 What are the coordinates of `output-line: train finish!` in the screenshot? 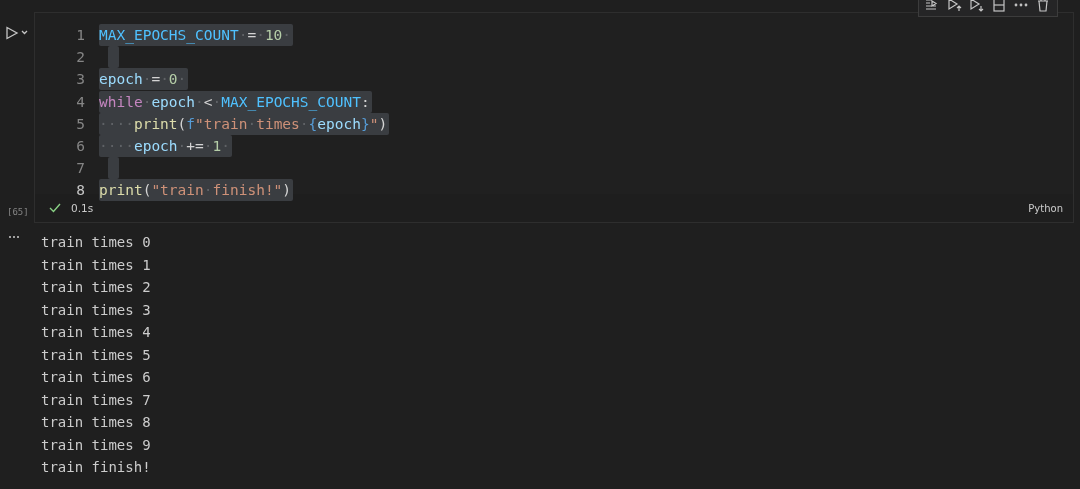 It's located at (96, 467).